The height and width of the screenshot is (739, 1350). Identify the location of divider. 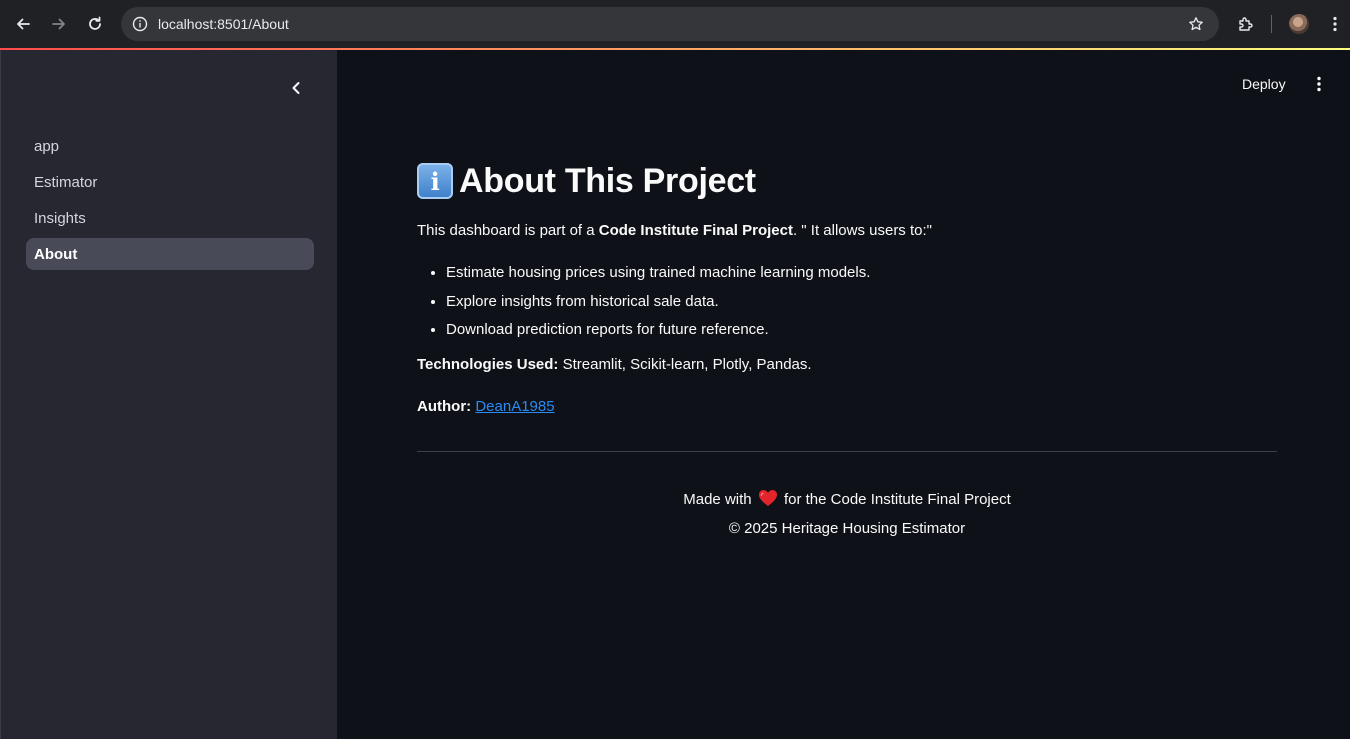
(847, 451).